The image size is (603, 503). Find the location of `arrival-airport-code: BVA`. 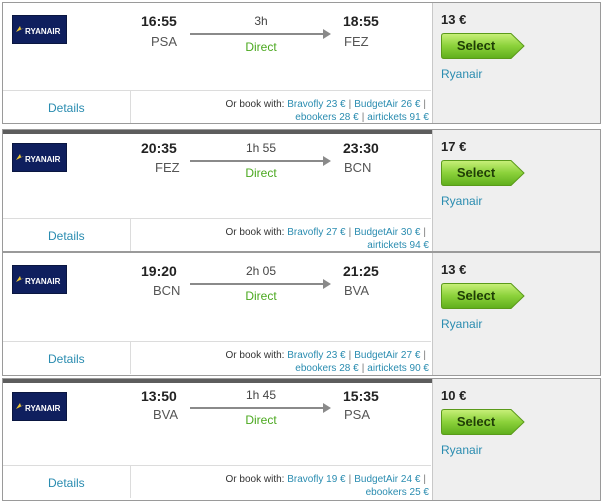

arrival-airport-code: BVA is located at coordinates (357, 290).